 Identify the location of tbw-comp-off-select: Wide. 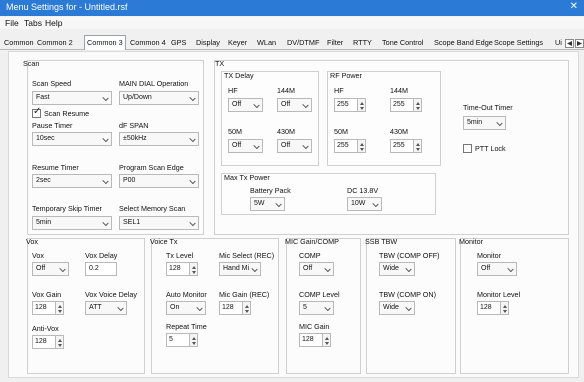
(397, 269).